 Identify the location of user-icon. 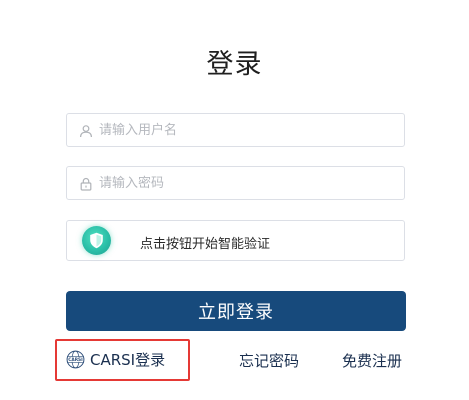
(86, 130).